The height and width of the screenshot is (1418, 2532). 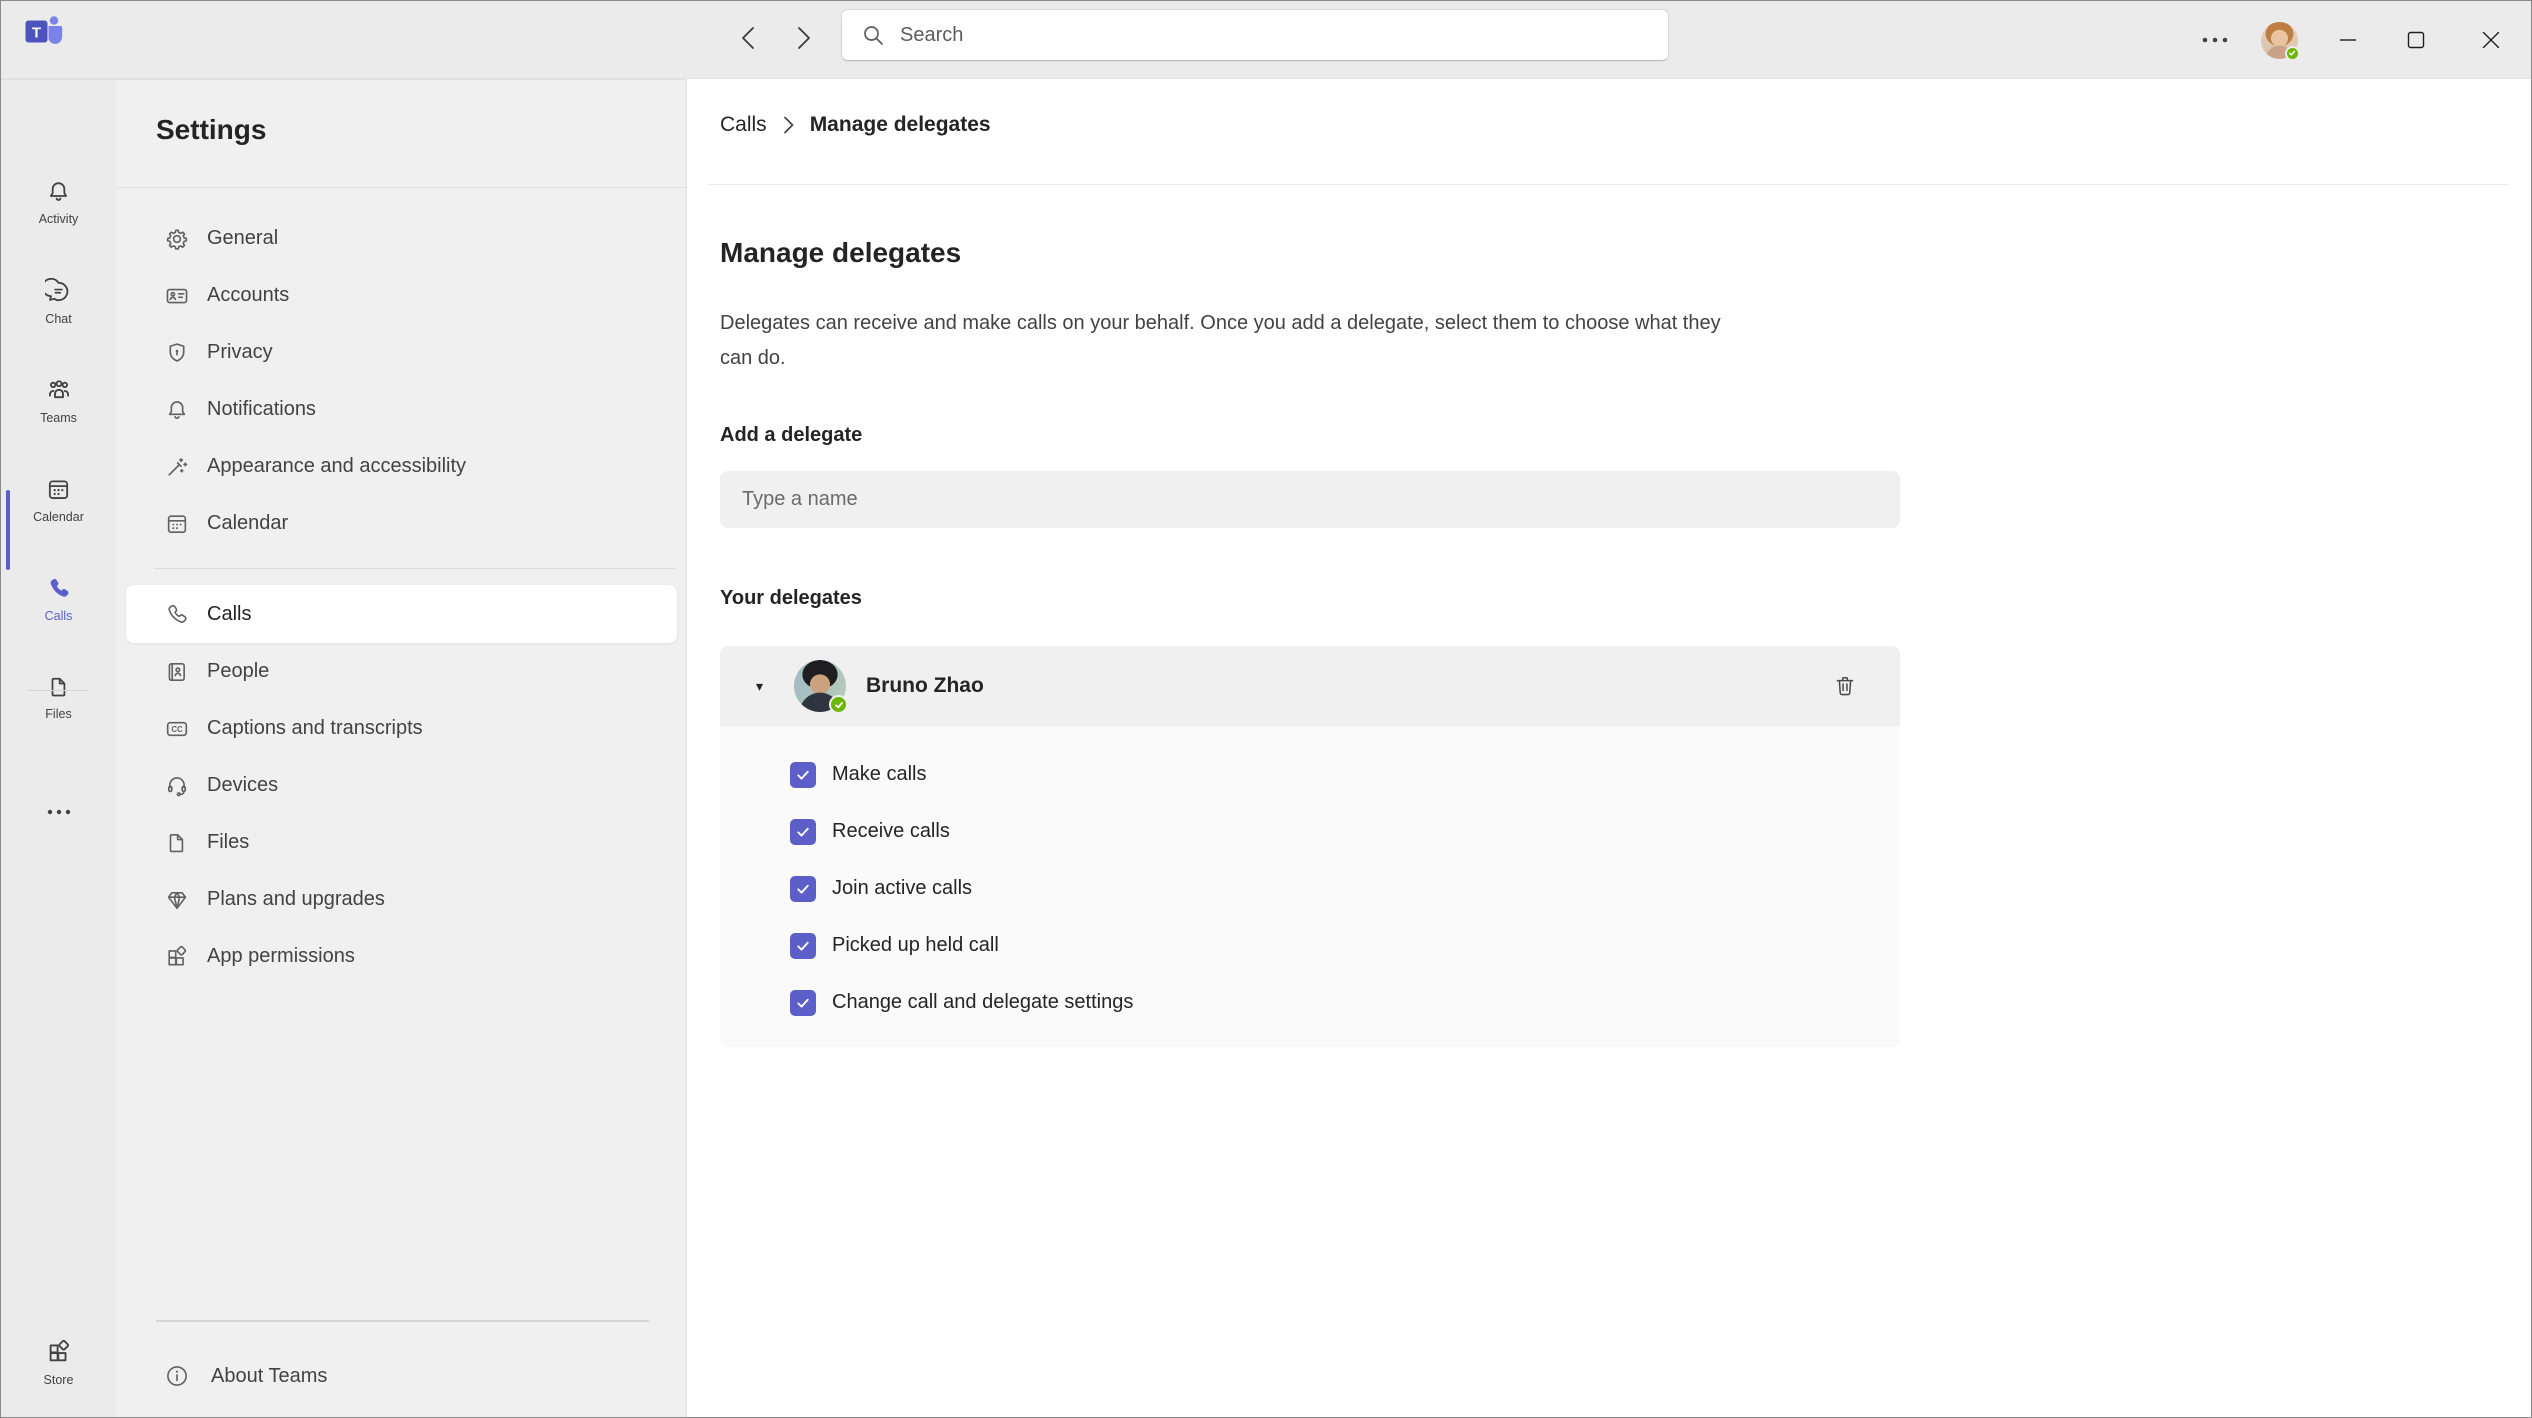 I want to click on delegate-row: ▾ Bruno Zhao, so click(x=1310, y=686).